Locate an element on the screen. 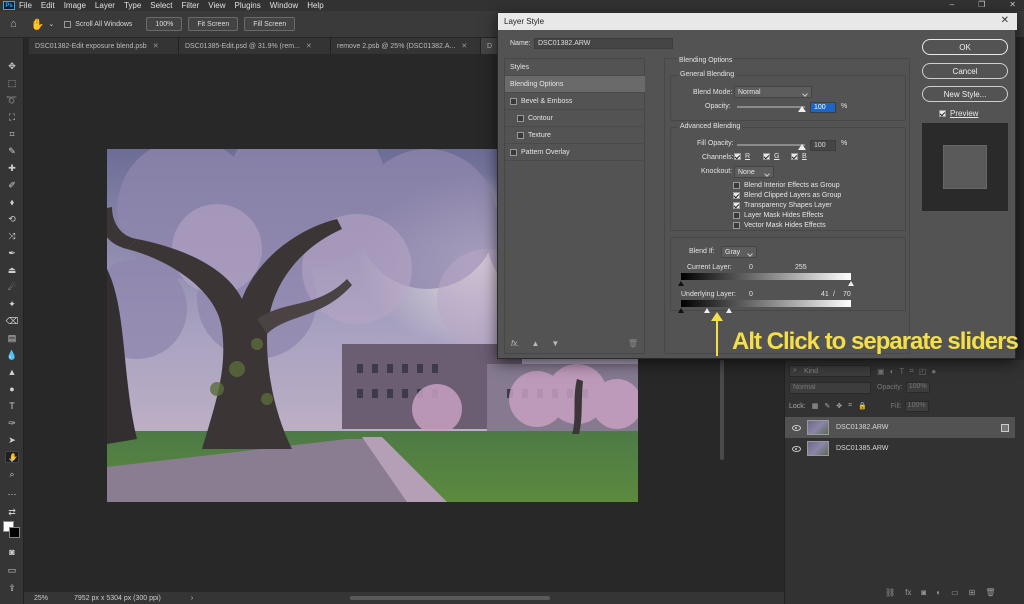 This screenshot has width=1024, height=604. fit-screen-button: Fit Screen is located at coordinates (213, 24).